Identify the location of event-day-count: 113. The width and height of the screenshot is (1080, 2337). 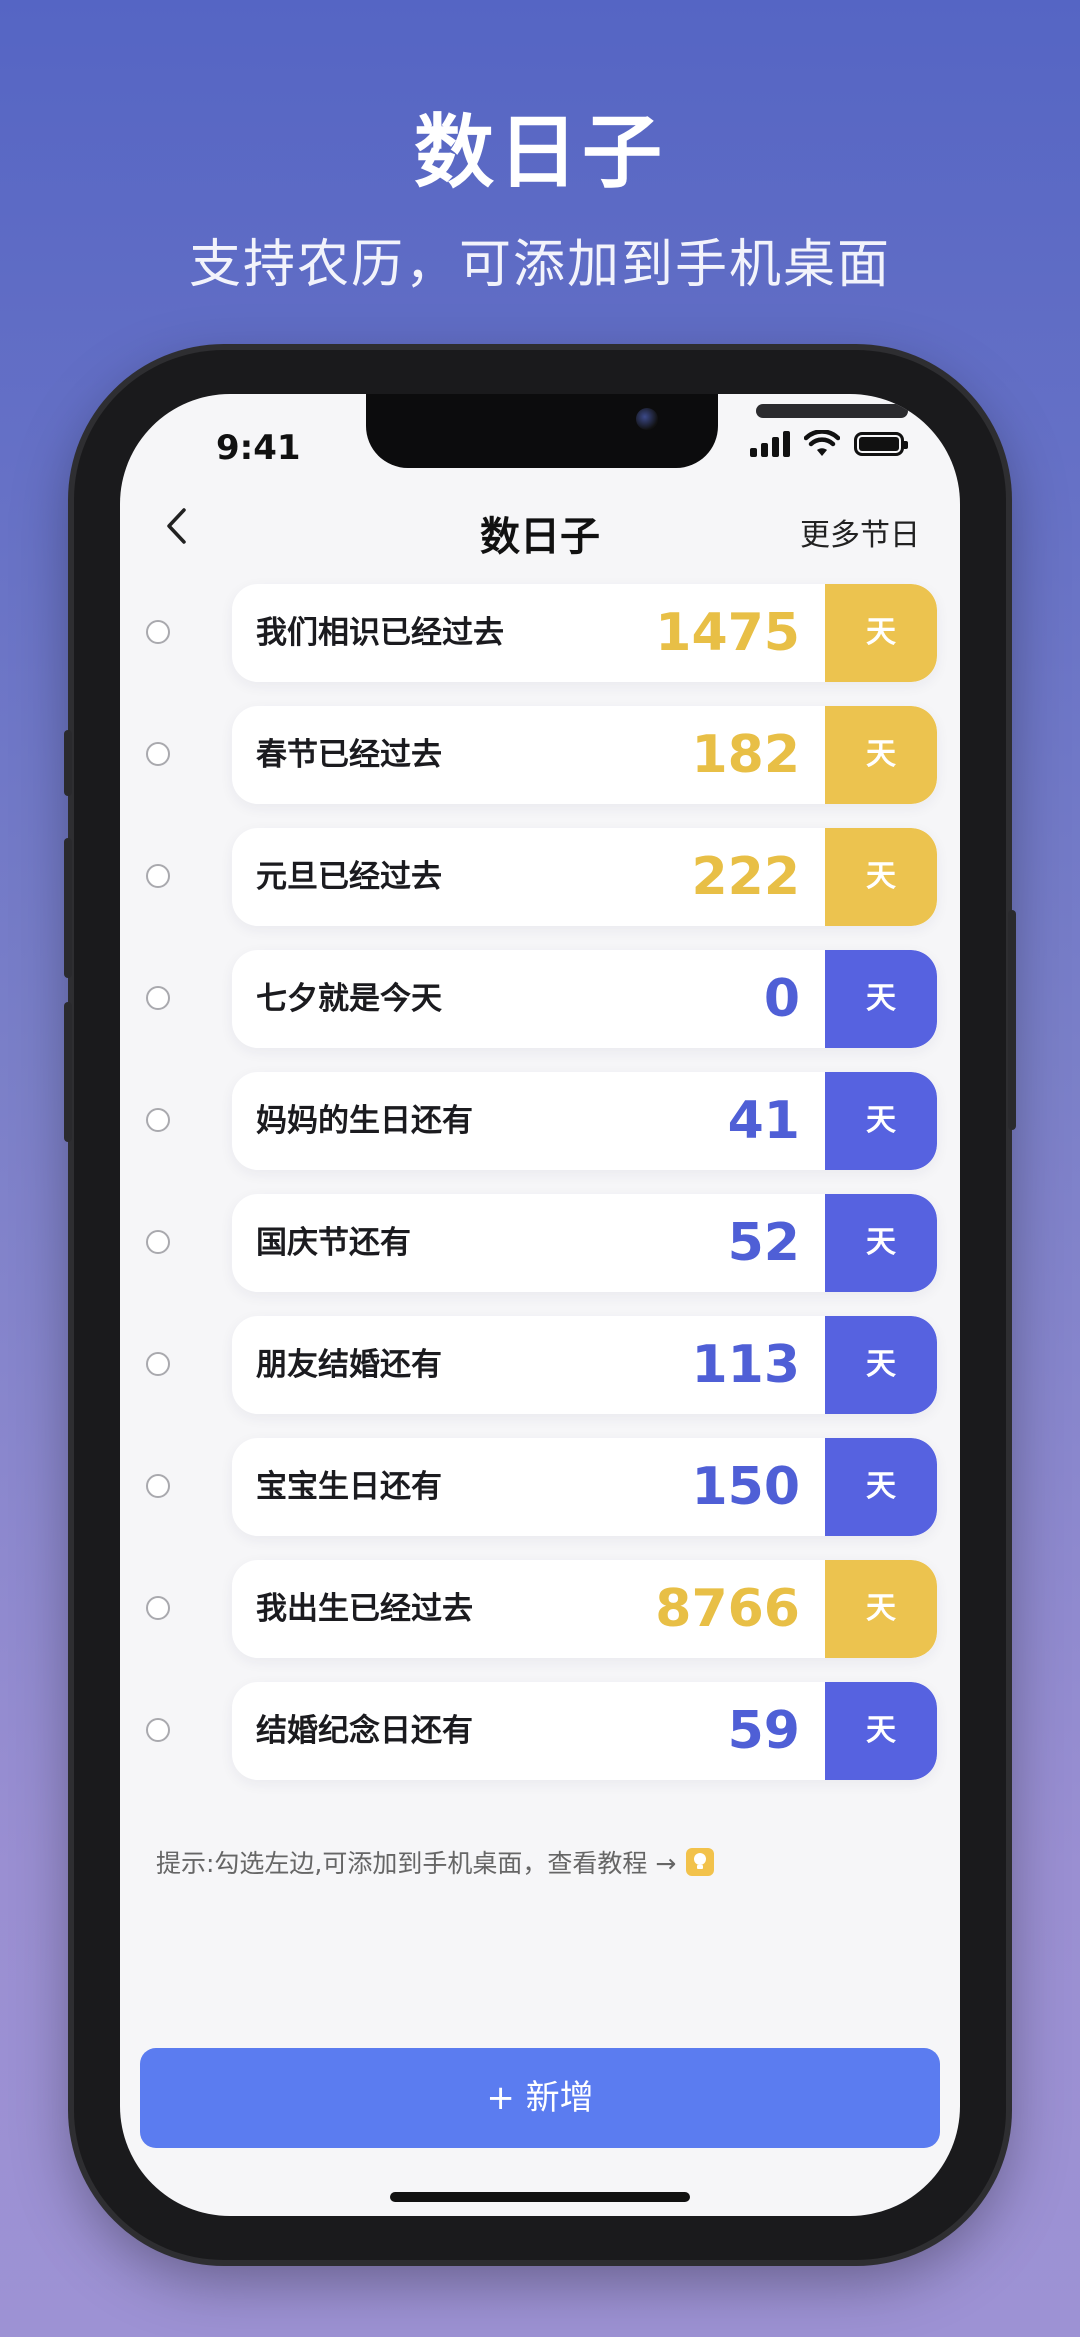
(745, 1365).